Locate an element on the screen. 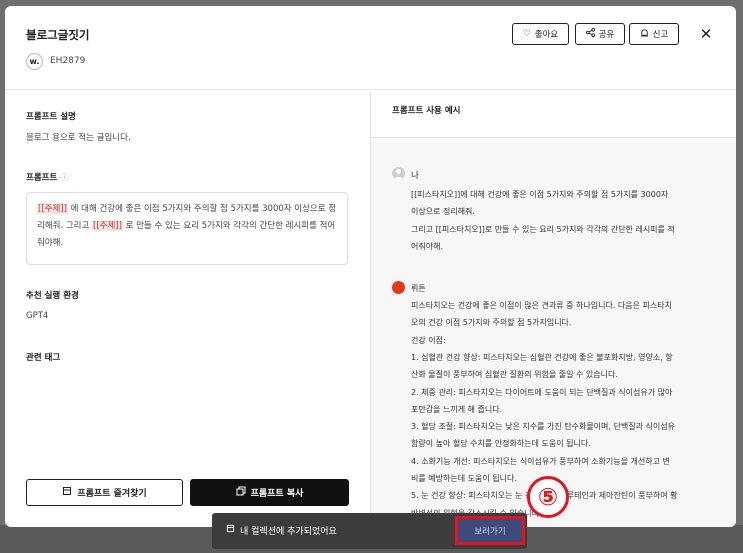  report-button: 신고 is located at coordinates (654, 34).